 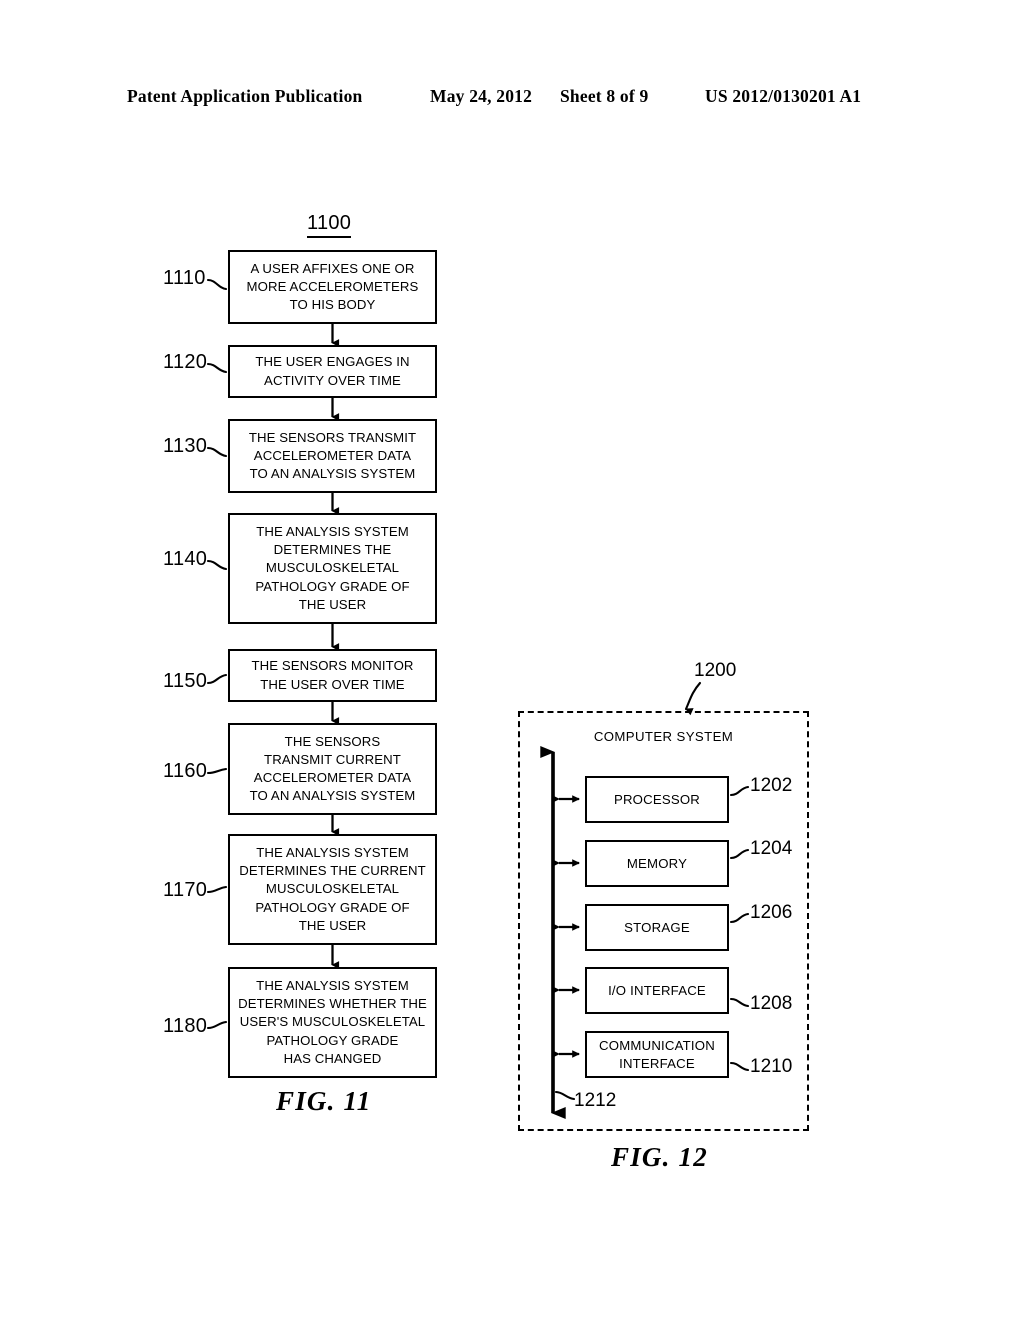 I want to click on component-memory: MEMORY, so click(x=657, y=863).